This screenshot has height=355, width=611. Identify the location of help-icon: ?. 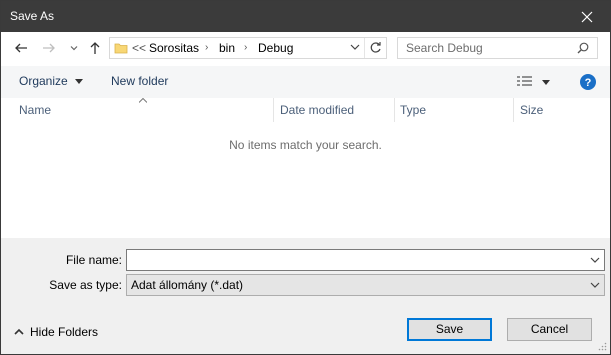
(588, 82).